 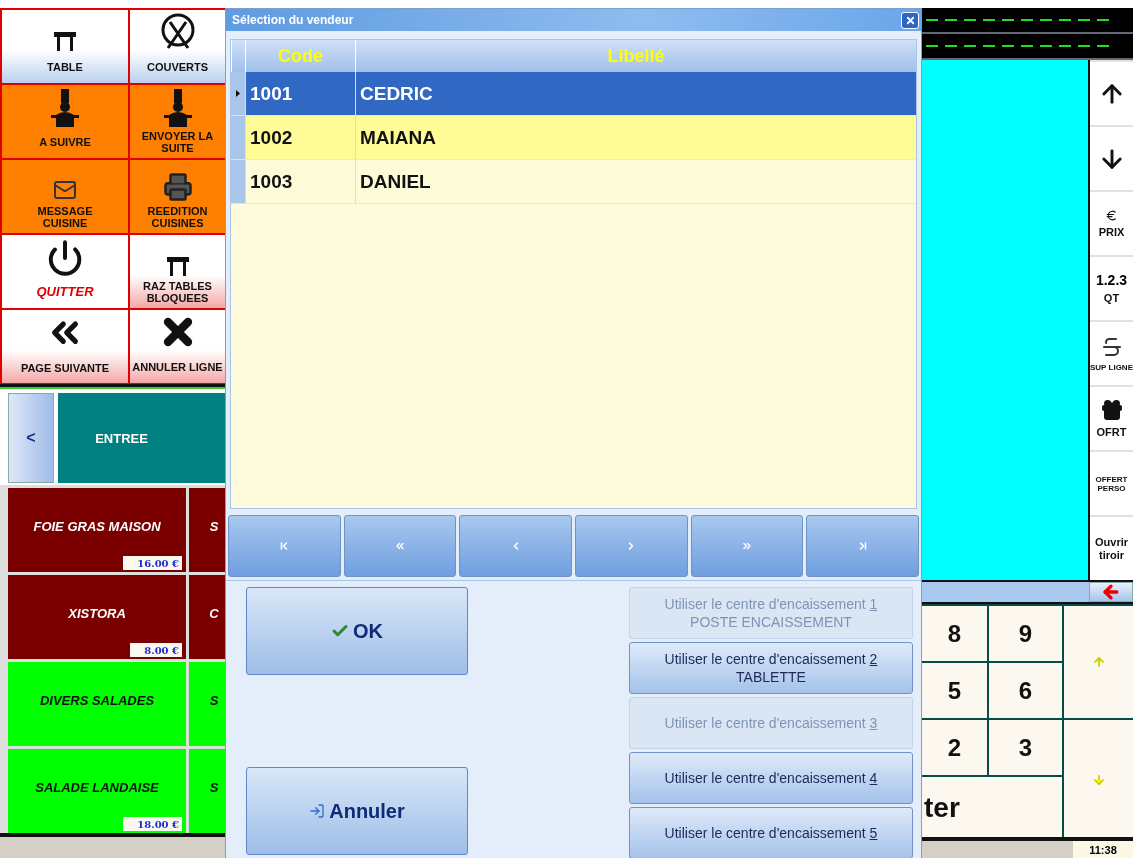 I want to click on product-button: DIVERS SALADES, so click(x=97, y=704).